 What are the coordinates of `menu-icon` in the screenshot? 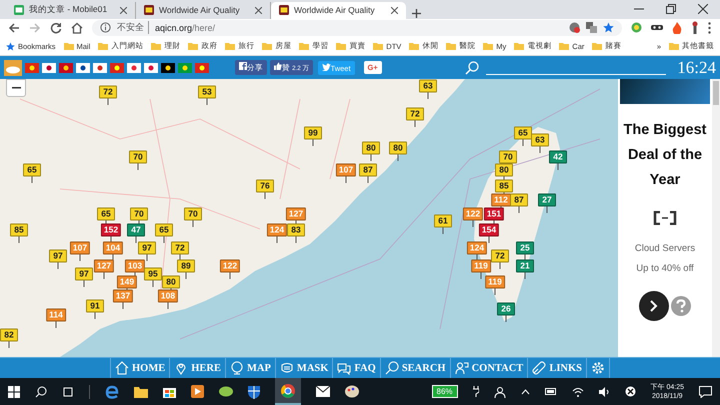 It's located at (709, 28).